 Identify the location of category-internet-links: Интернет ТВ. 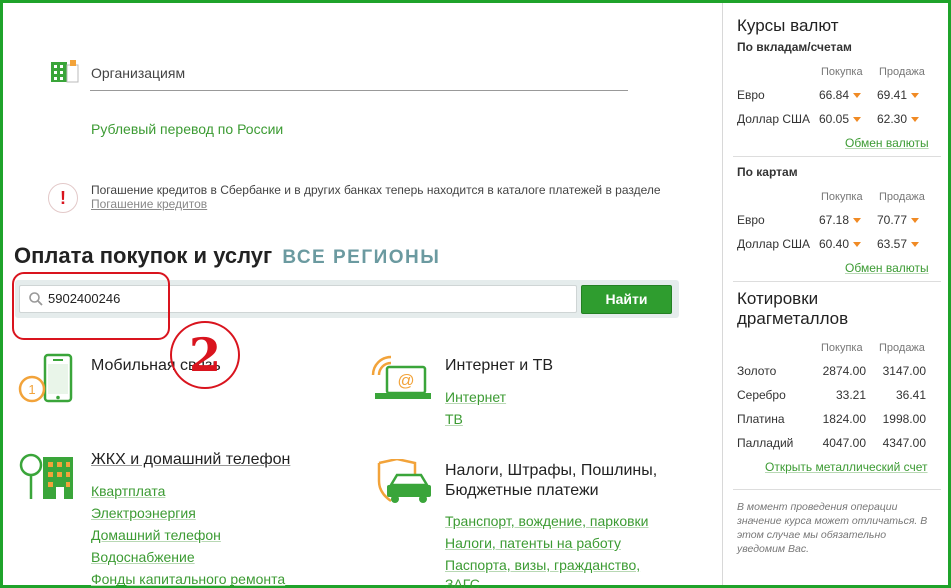
(475, 408).